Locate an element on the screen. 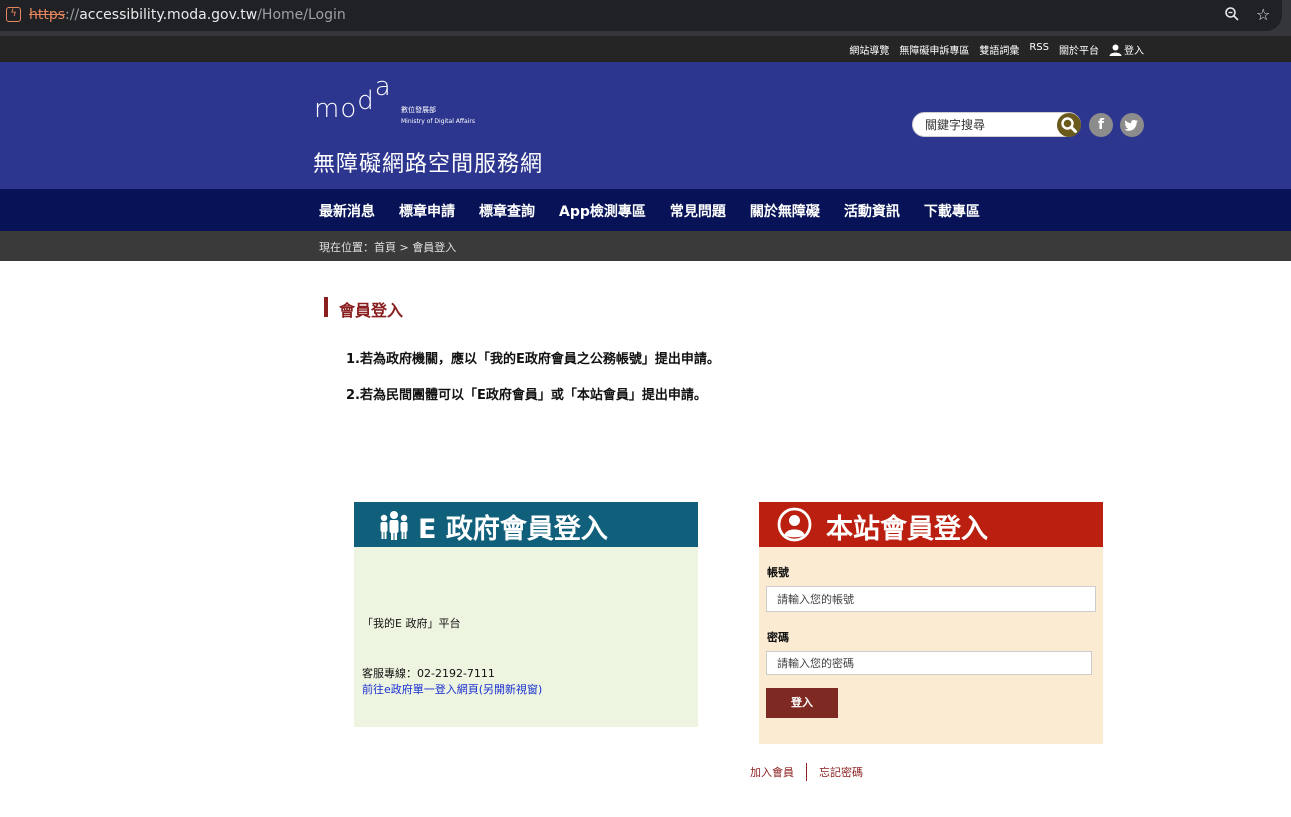 The height and width of the screenshot is (817, 1291). facebook-icon: f is located at coordinates (1101, 125).